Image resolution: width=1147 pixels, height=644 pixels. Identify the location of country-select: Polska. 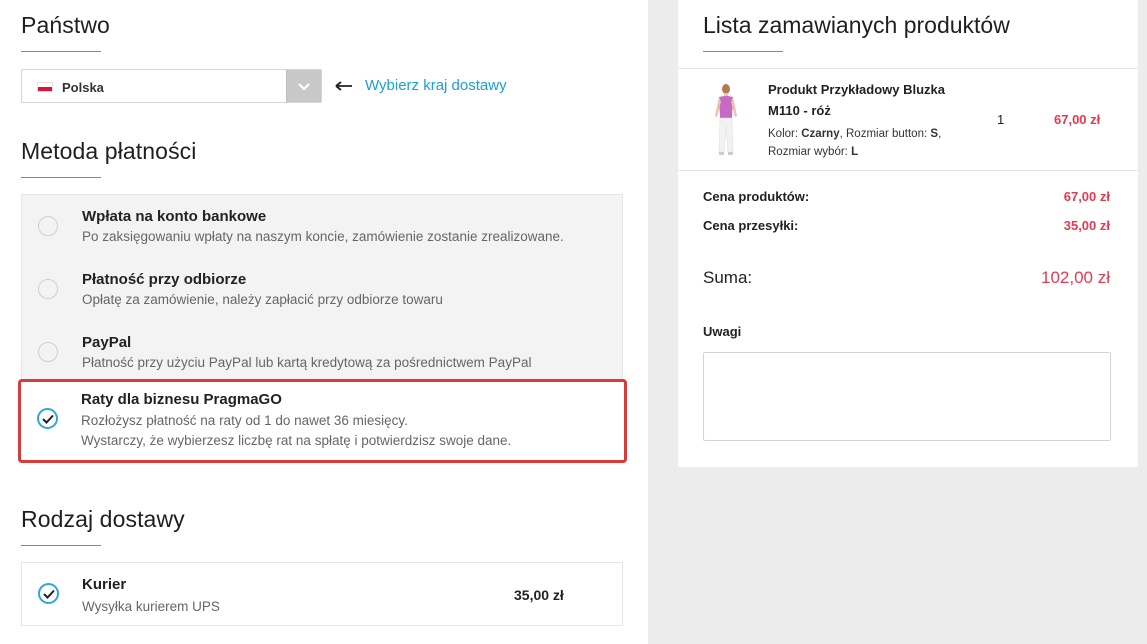
(171, 86).